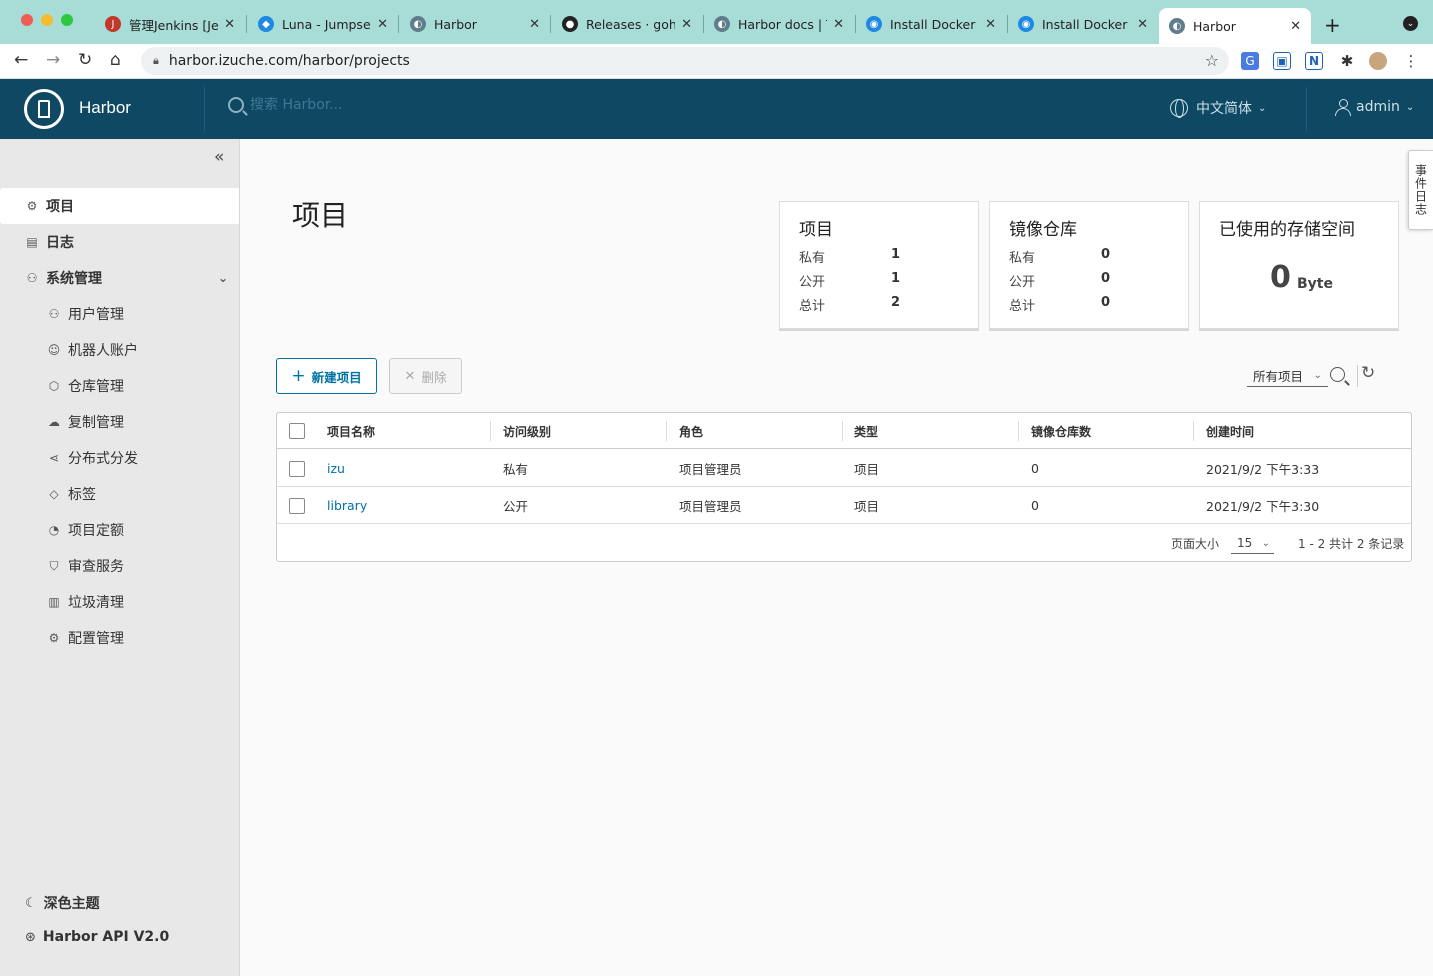 The width and height of the screenshot is (1433, 976). Describe the element at coordinates (1083, 24) in the screenshot. I see `browser-tab: ◉ Install Docker E ✕` at that location.